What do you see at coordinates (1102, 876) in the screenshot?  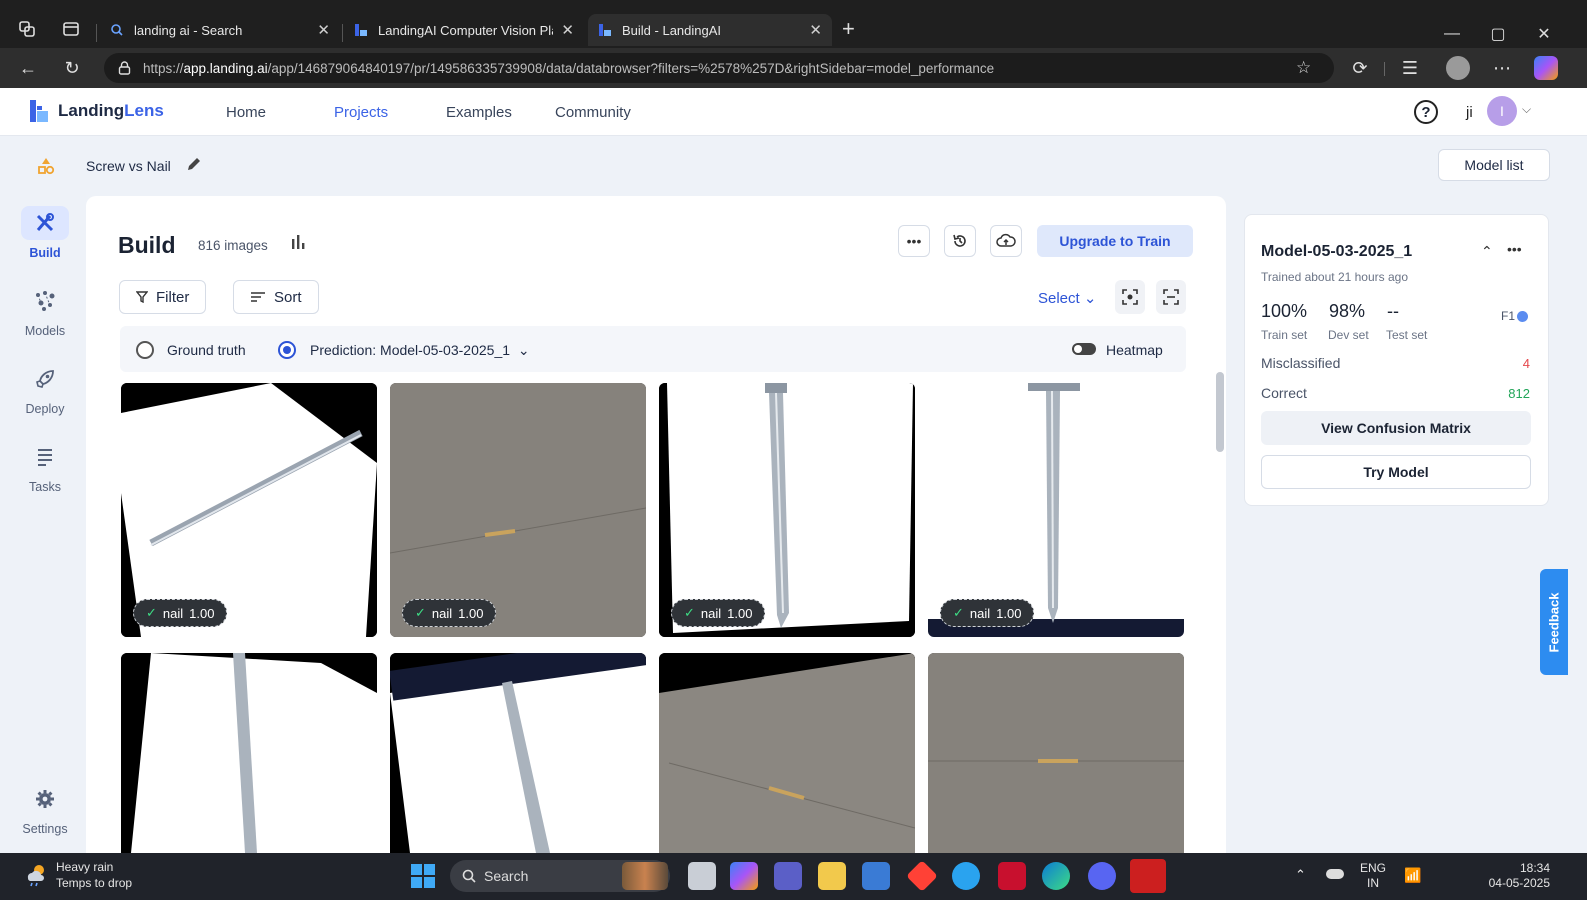 I see `discord-icon` at bounding box center [1102, 876].